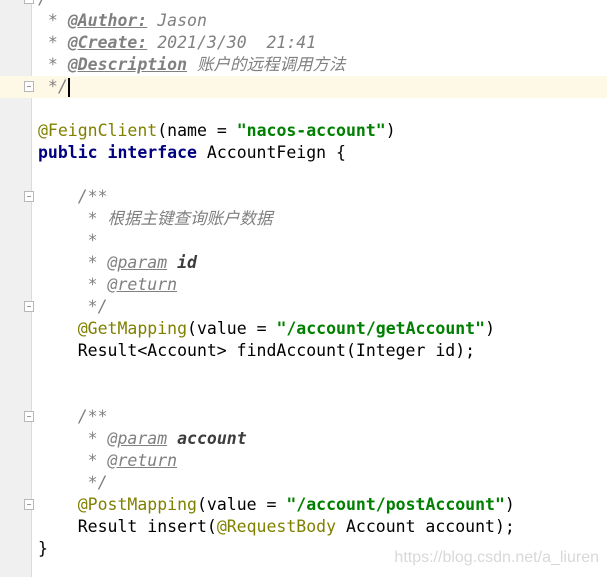 The width and height of the screenshot is (607, 577). I want to click on code-line: *, so click(303, 241).